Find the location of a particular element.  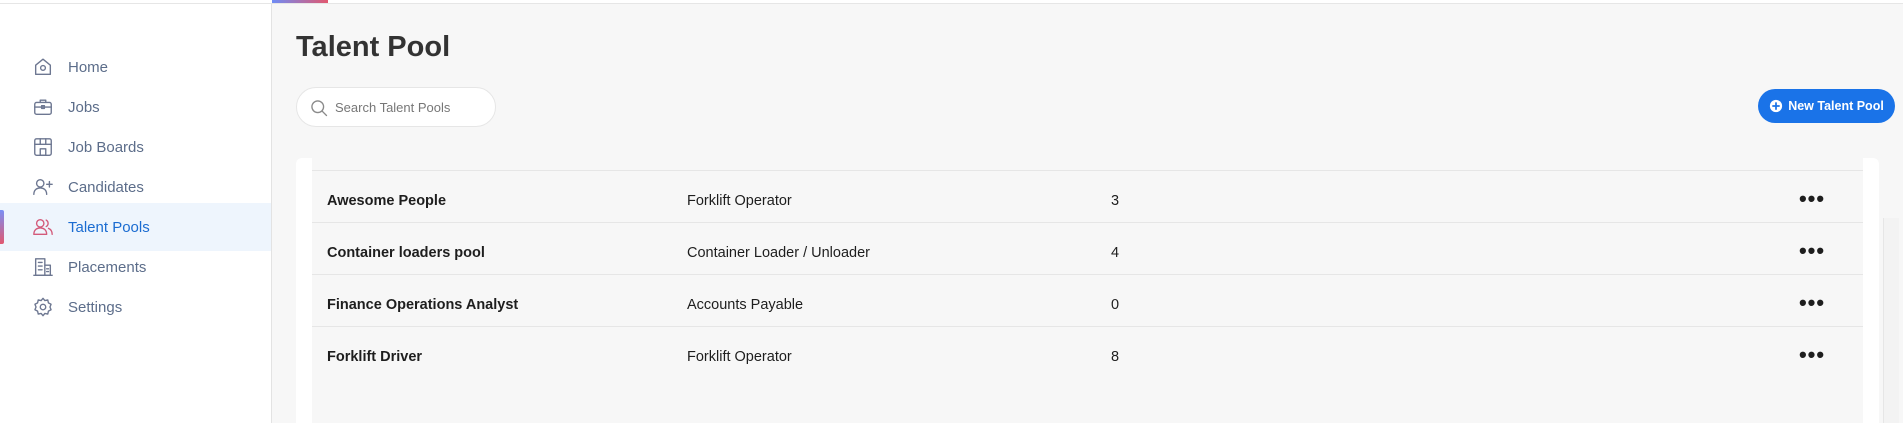

sidebar-item-label: Talent Pools is located at coordinates (109, 227).